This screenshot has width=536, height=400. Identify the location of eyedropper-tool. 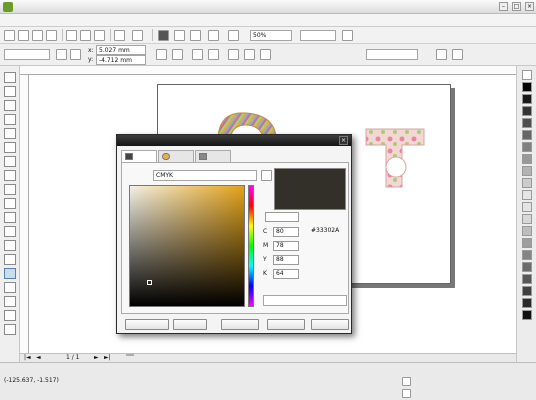
(10, 287).